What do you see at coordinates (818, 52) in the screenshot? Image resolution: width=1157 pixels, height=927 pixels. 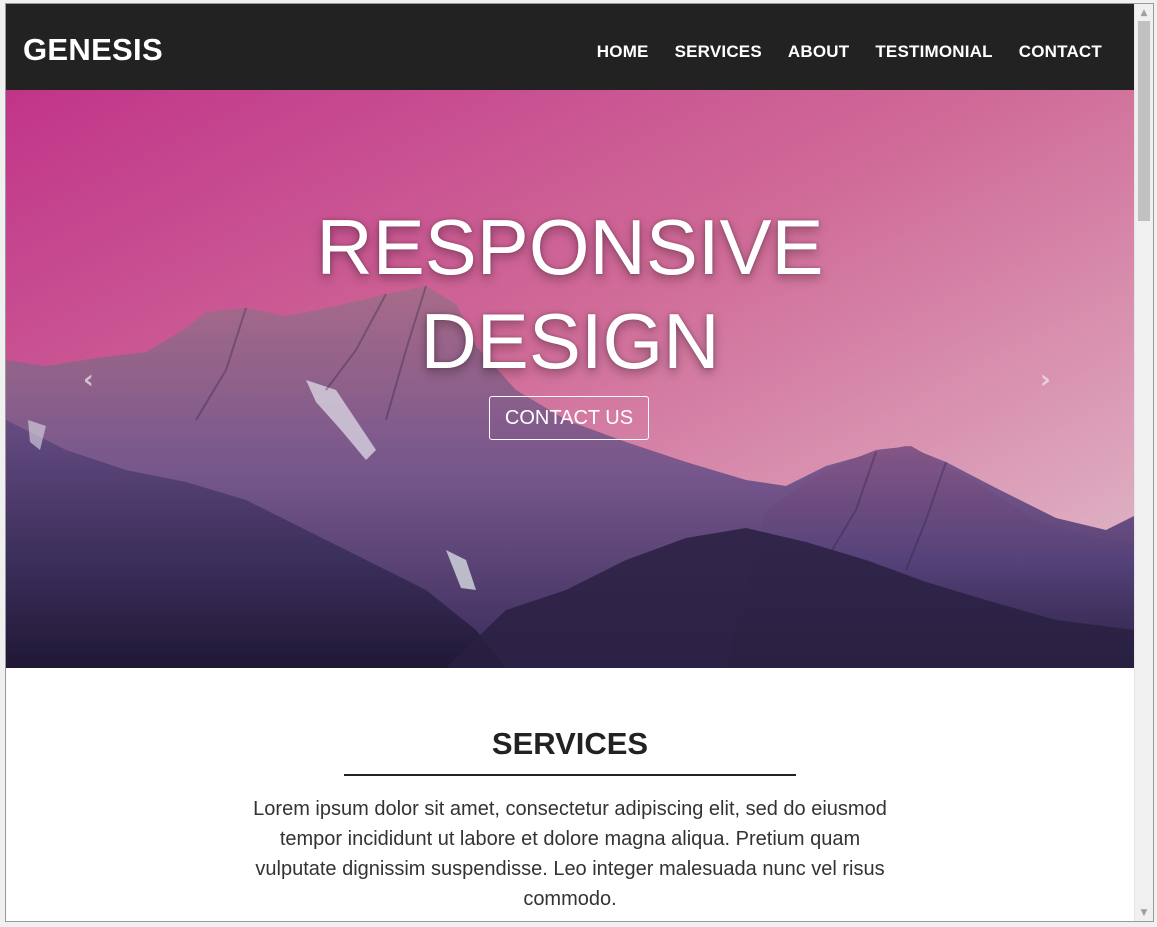 I see `nav-link-about: ABOUT` at bounding box center [818, 52].